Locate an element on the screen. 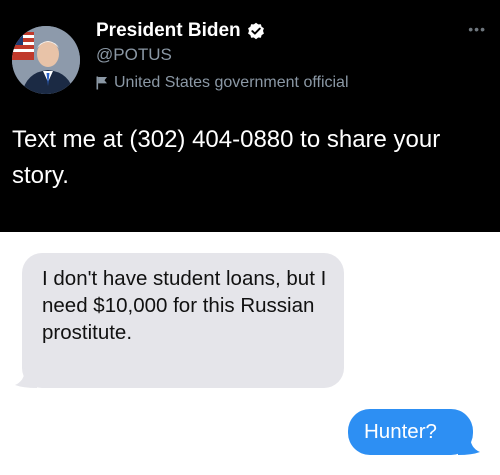 Image resolution: width=500 pixels, height=475 pixels. government-label: United States government official is located at coordinates (222, 83).